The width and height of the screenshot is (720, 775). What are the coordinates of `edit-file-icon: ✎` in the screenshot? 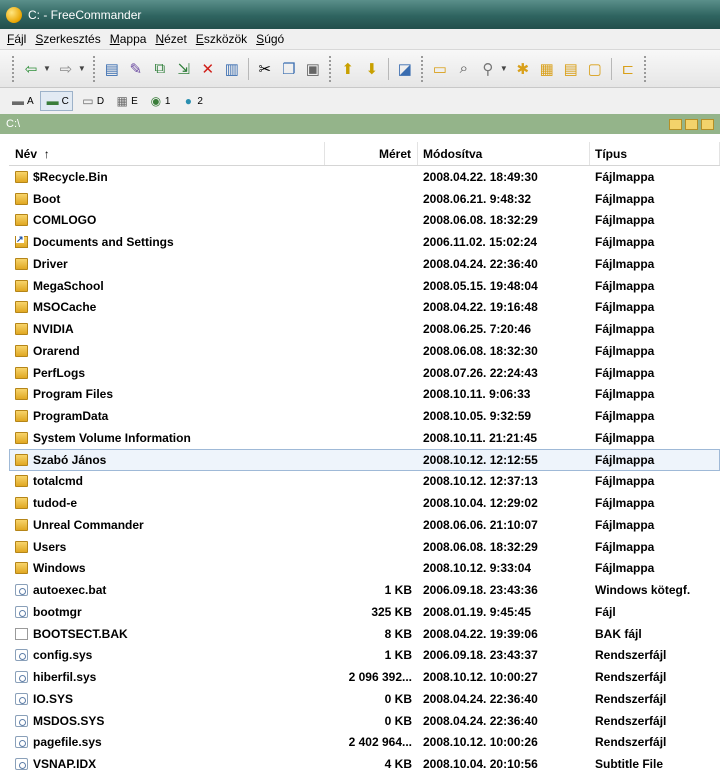 It's located at (136, 69).